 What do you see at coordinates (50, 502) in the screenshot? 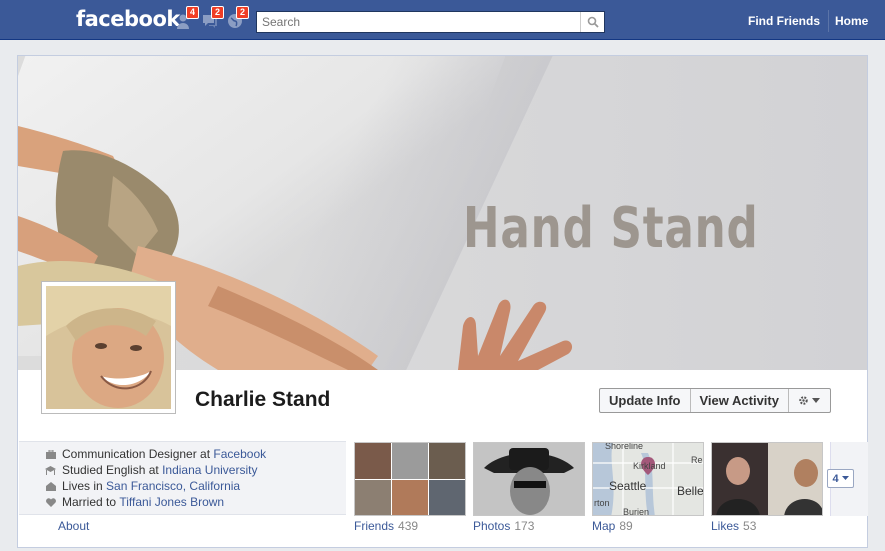
I see `heart-icon` at bounding box center [50, 502].